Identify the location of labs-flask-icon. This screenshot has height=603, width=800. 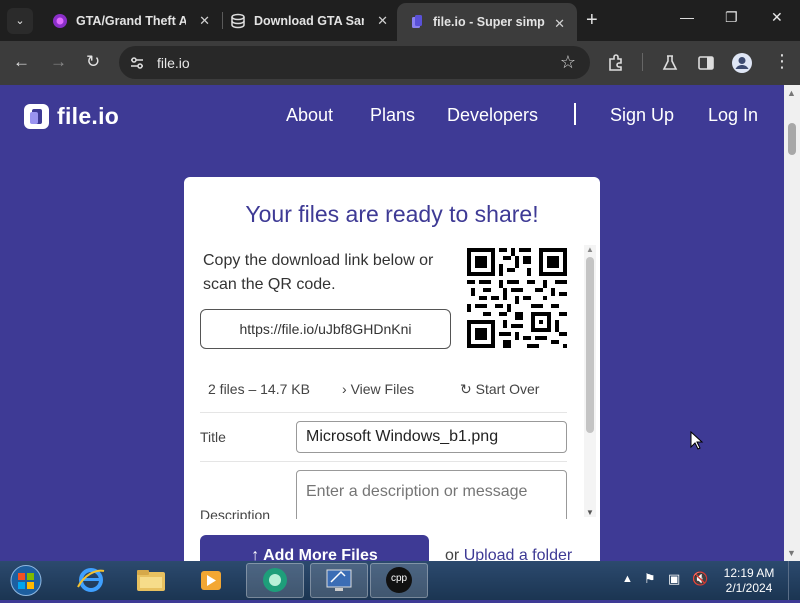
(670, 63).